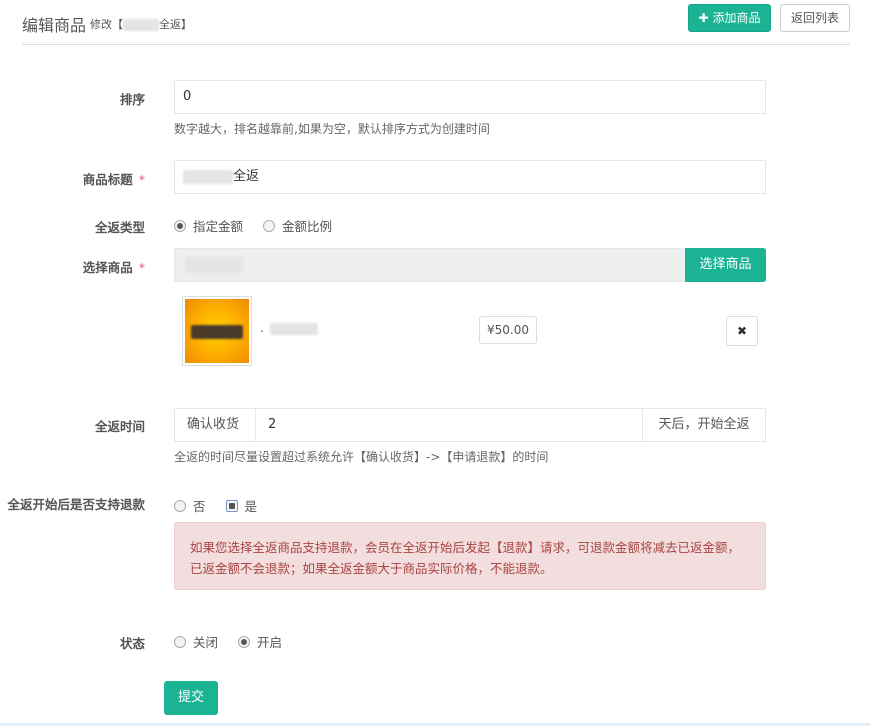 Image resolution: width=870 pixels, height=726 pixels. I want to click on sort-input: 0, so click(470, 97).